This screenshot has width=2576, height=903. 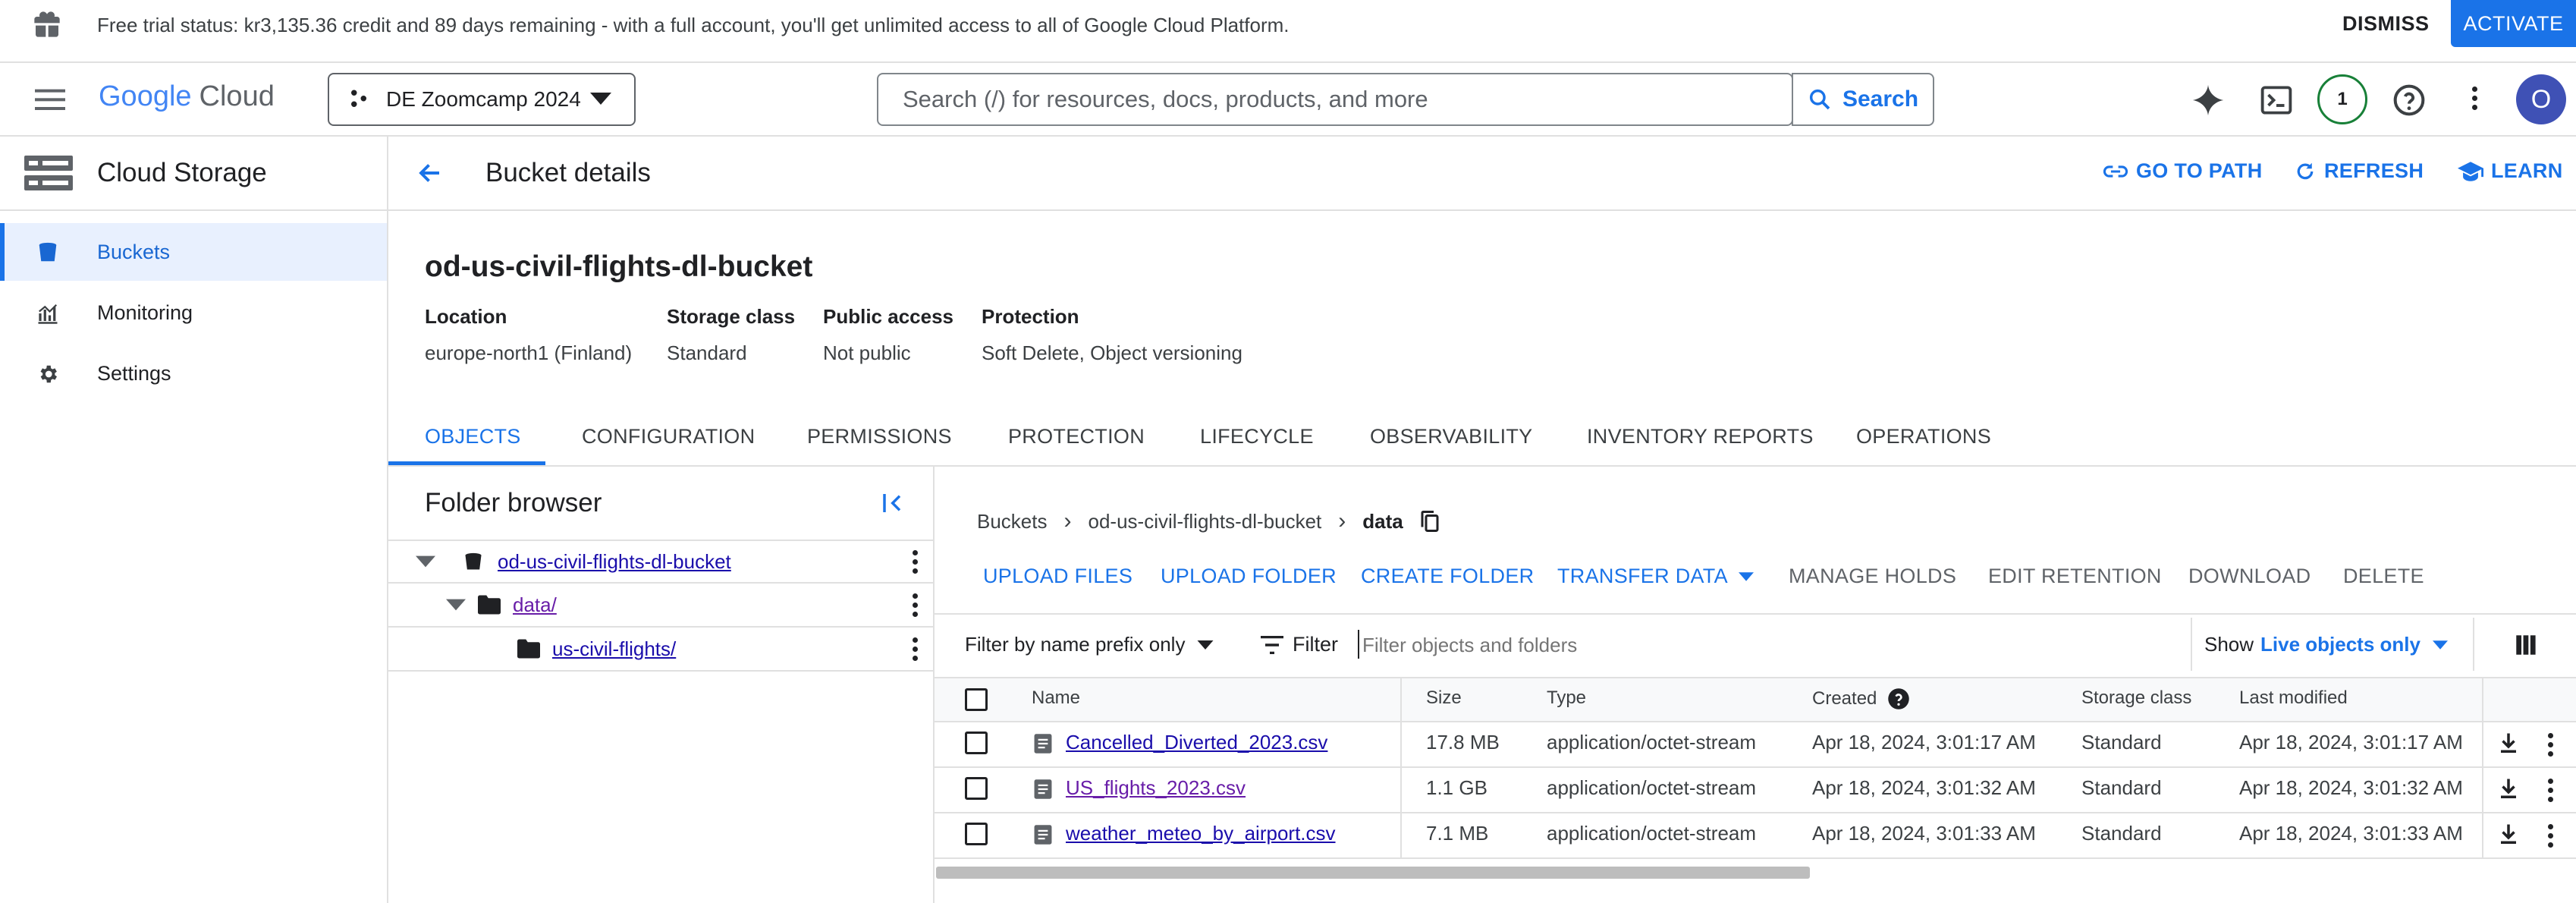 What do you see at coordinates (47, 24) in the screenshot?
I see `gift-icon` at bounding box center [47, 24].